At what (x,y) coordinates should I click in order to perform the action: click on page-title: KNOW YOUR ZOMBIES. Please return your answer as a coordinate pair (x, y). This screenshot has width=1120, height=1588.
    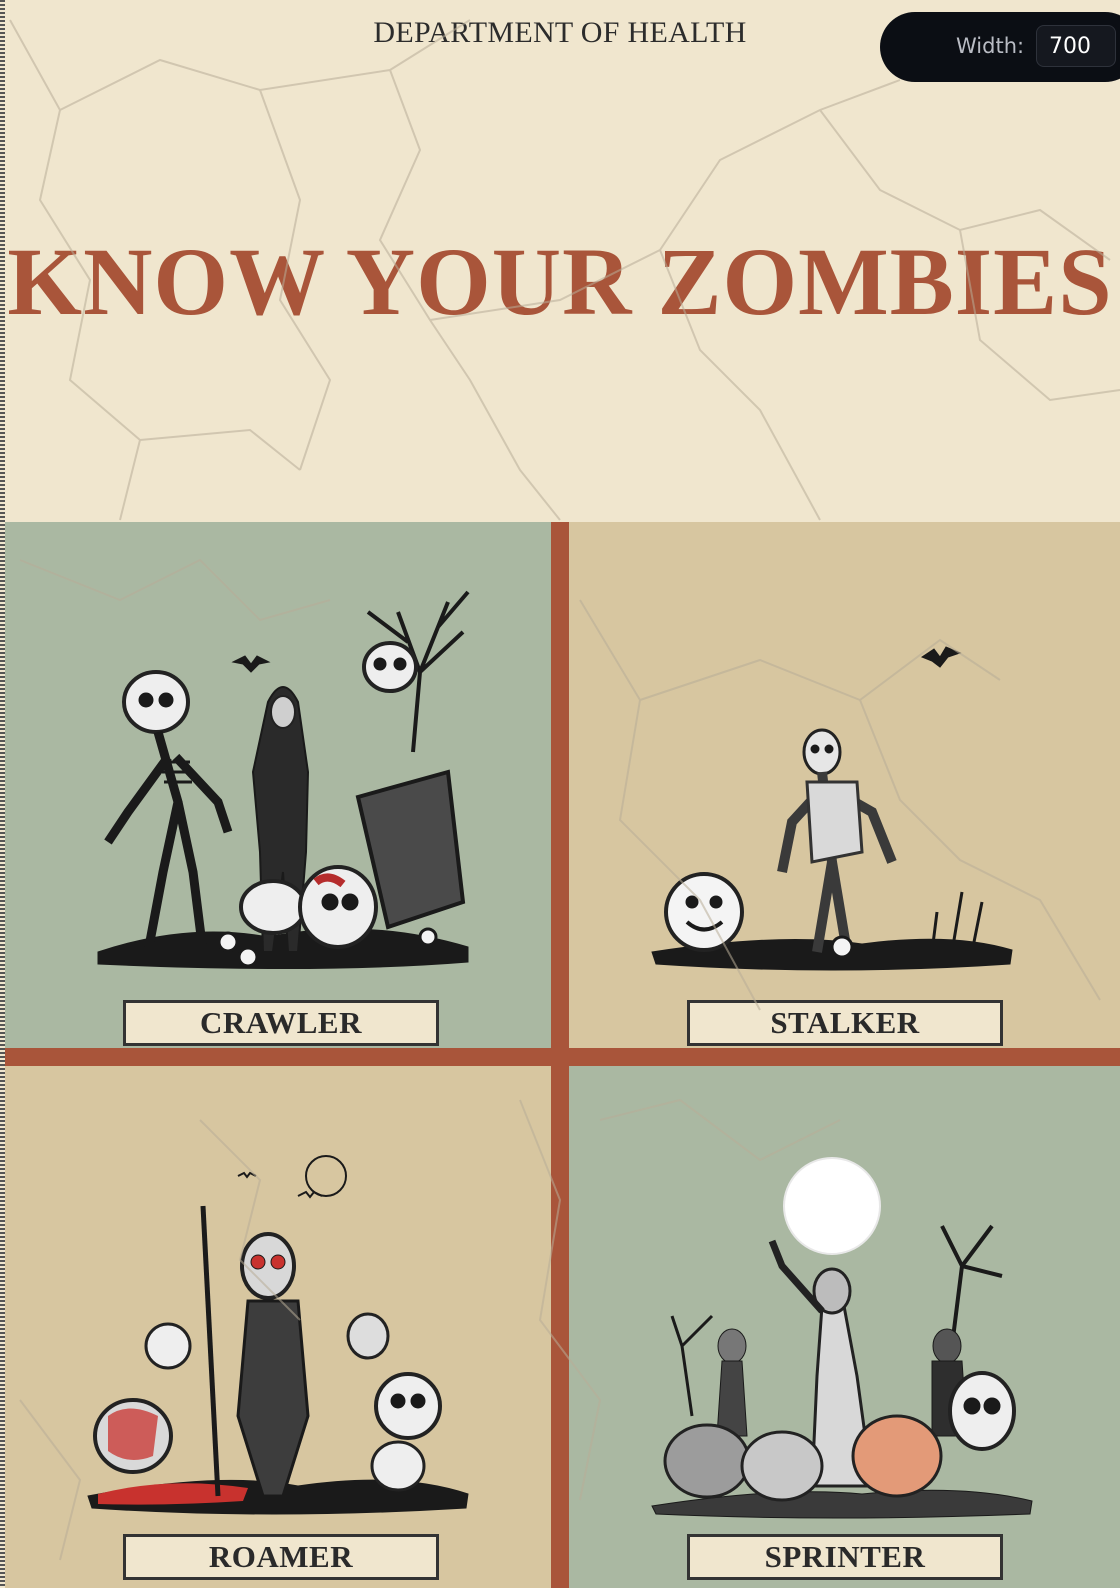
    Looking at the image, I should click on (560, 281).